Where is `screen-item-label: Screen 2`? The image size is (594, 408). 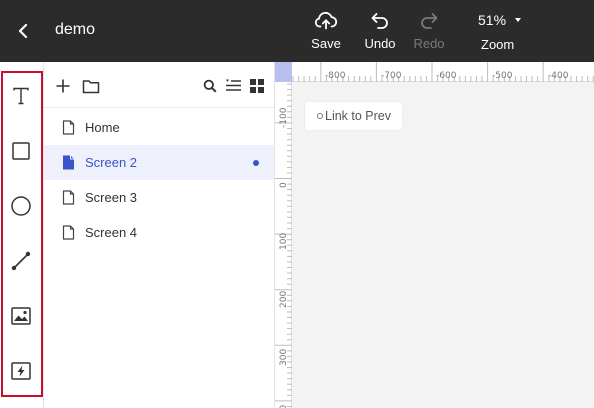
screen-item-label: Screen 2 is located at coordinates (111, 162).